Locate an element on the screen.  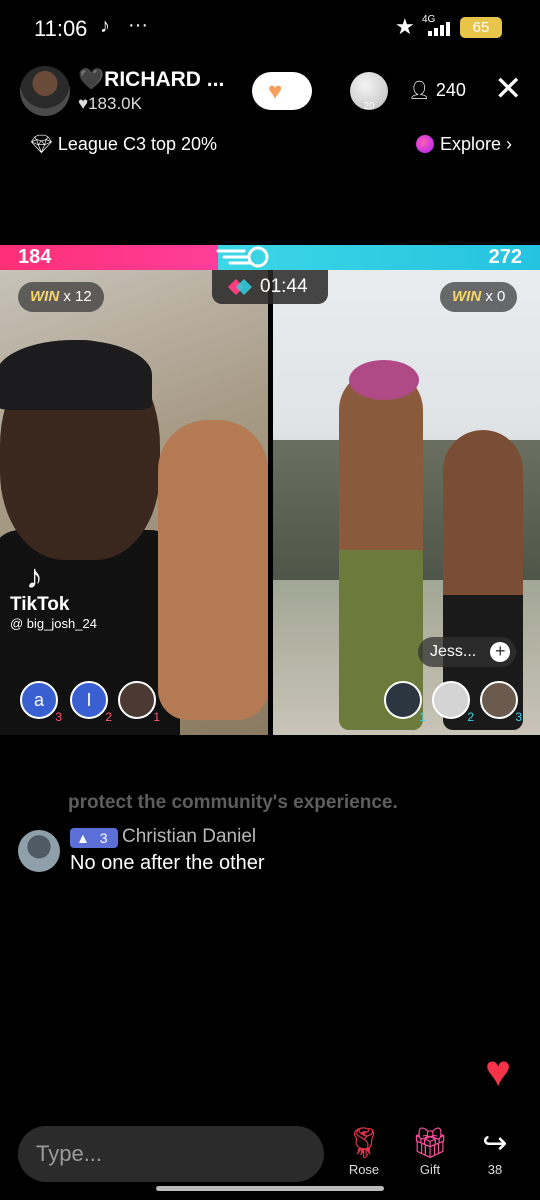
coin-badge: 20 is located at coordinates (369, 92).